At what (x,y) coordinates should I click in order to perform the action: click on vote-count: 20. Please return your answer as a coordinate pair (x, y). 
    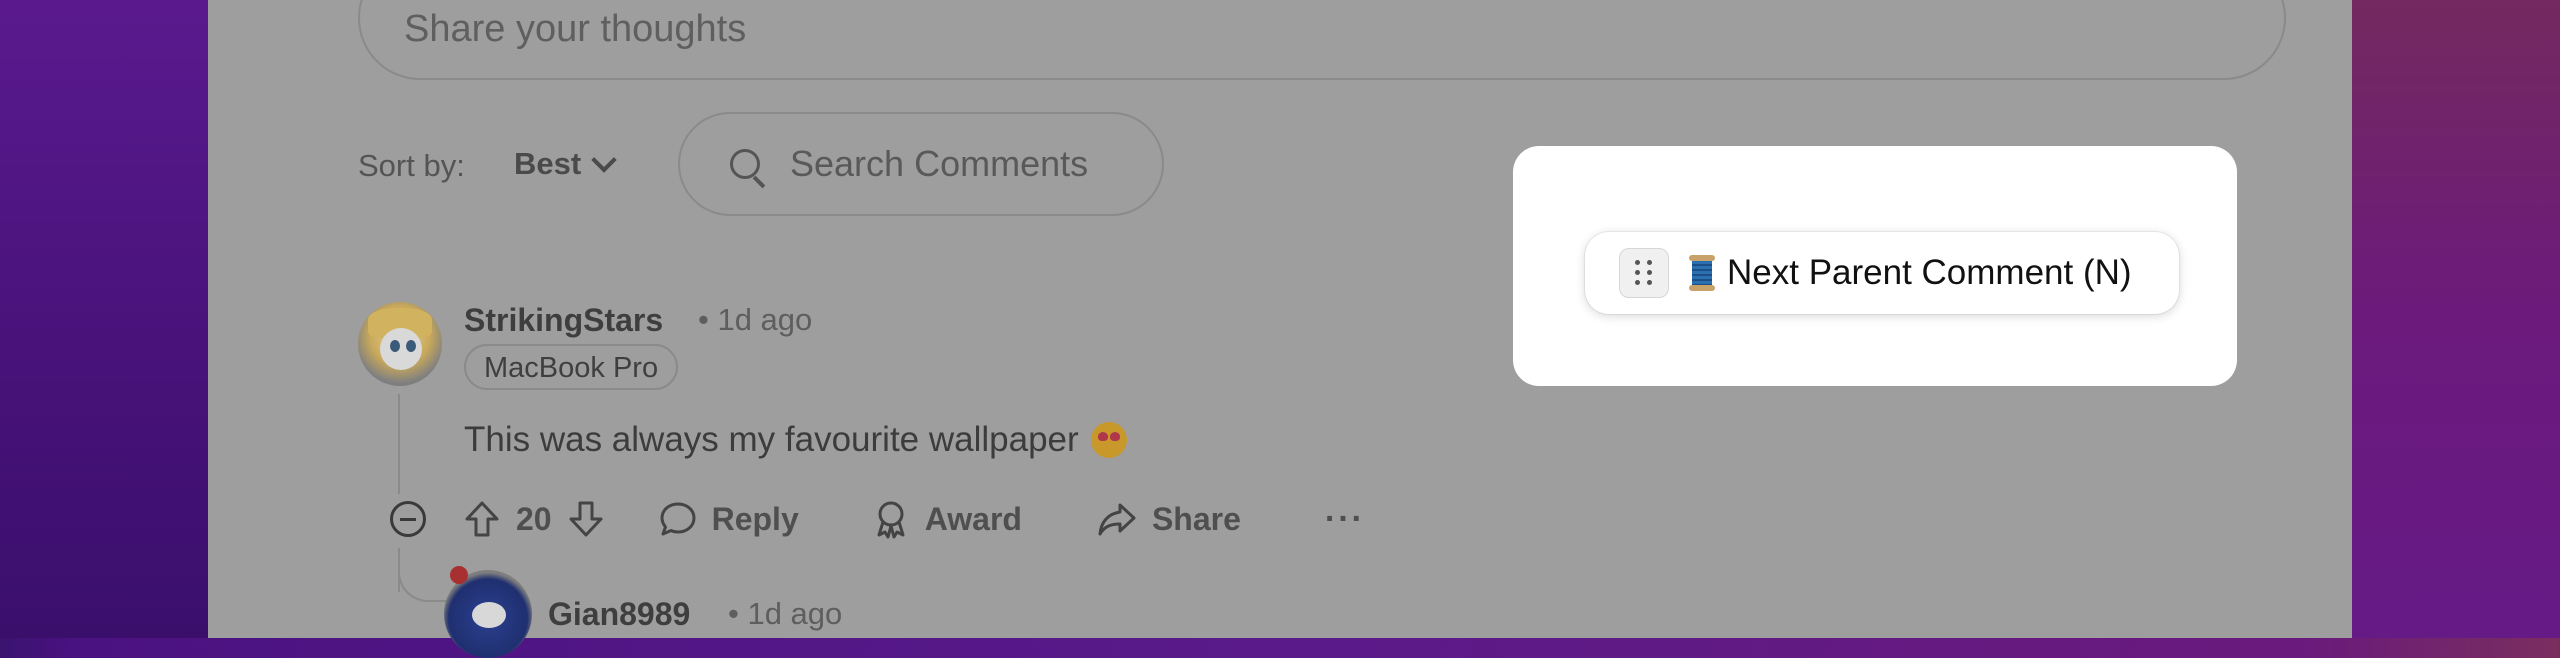
    Looking at the image, I should click on (534, 518).